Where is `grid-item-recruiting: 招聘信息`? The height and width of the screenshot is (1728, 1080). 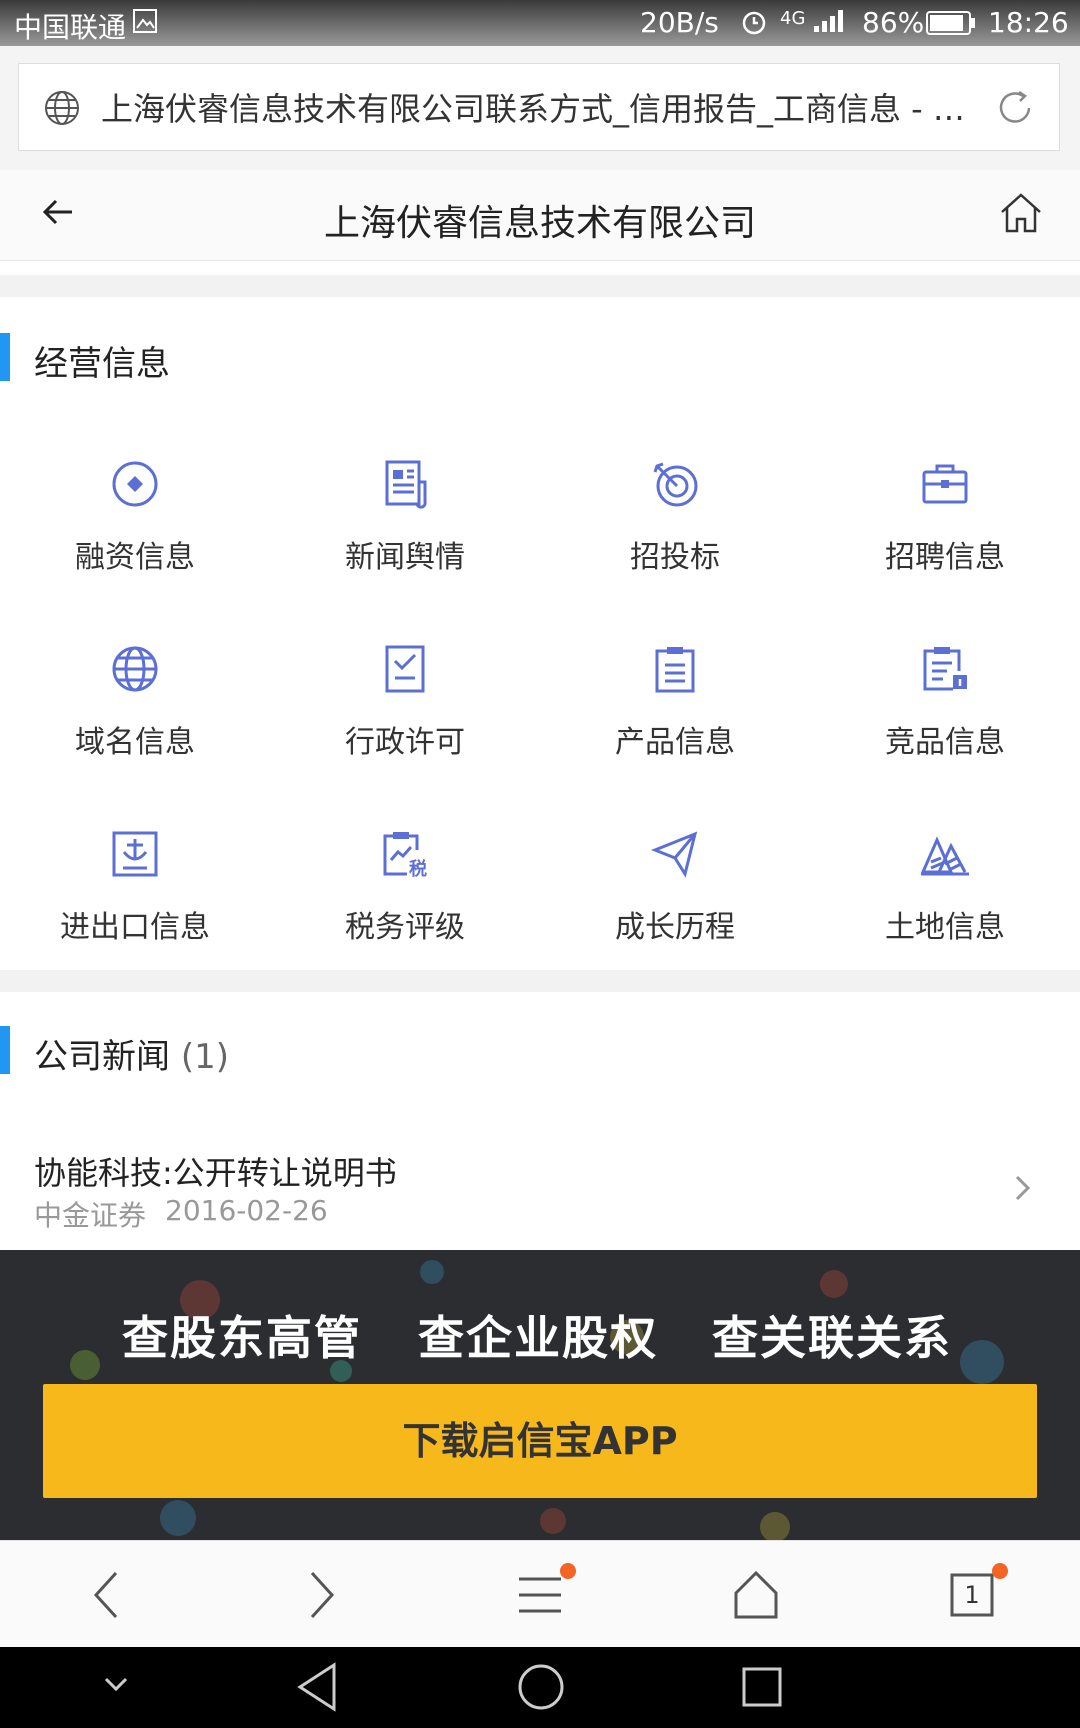 grid-item-recruiting: 招聘信息 is located at coordinates (945, 533).